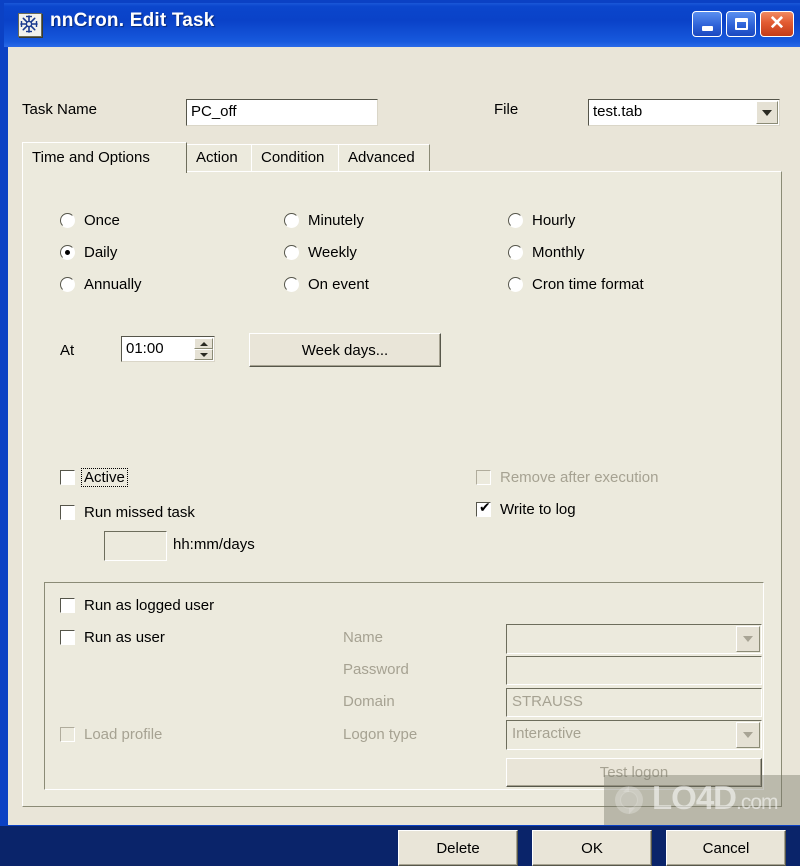 This screenshot has height=866, width=800. I want to click on tab-label: Condition, so click(293, 157).